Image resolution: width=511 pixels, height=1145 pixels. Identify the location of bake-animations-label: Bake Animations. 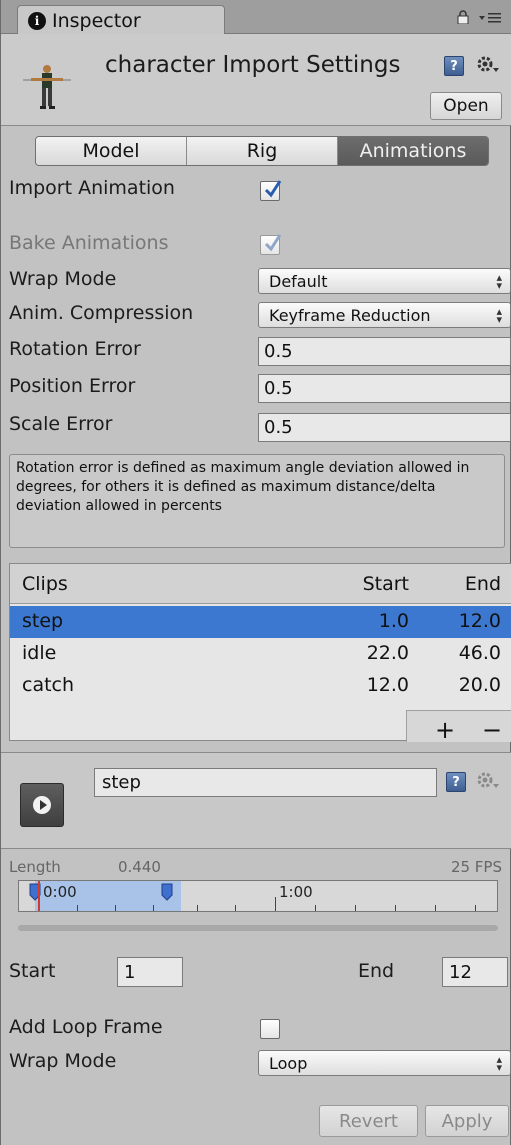
(89, 243).